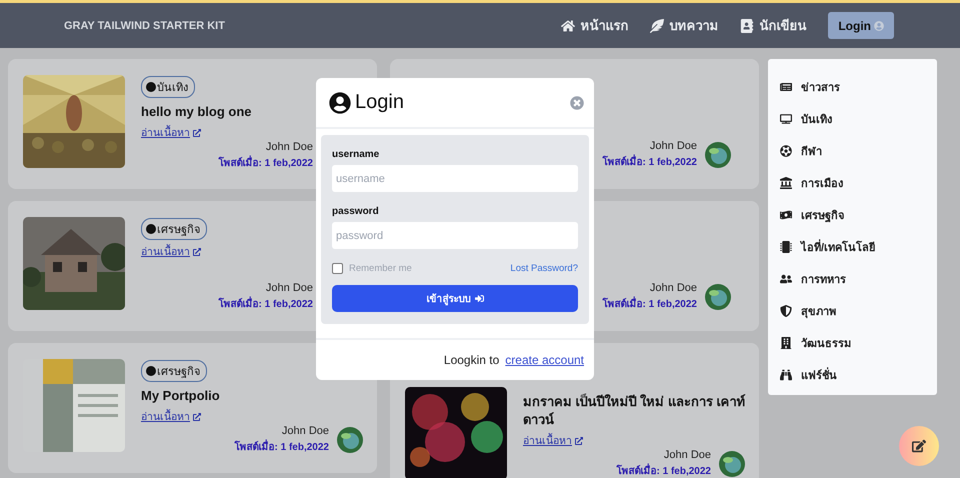  I want to click on nav-link: หน้าแรก, so click(594, 25).